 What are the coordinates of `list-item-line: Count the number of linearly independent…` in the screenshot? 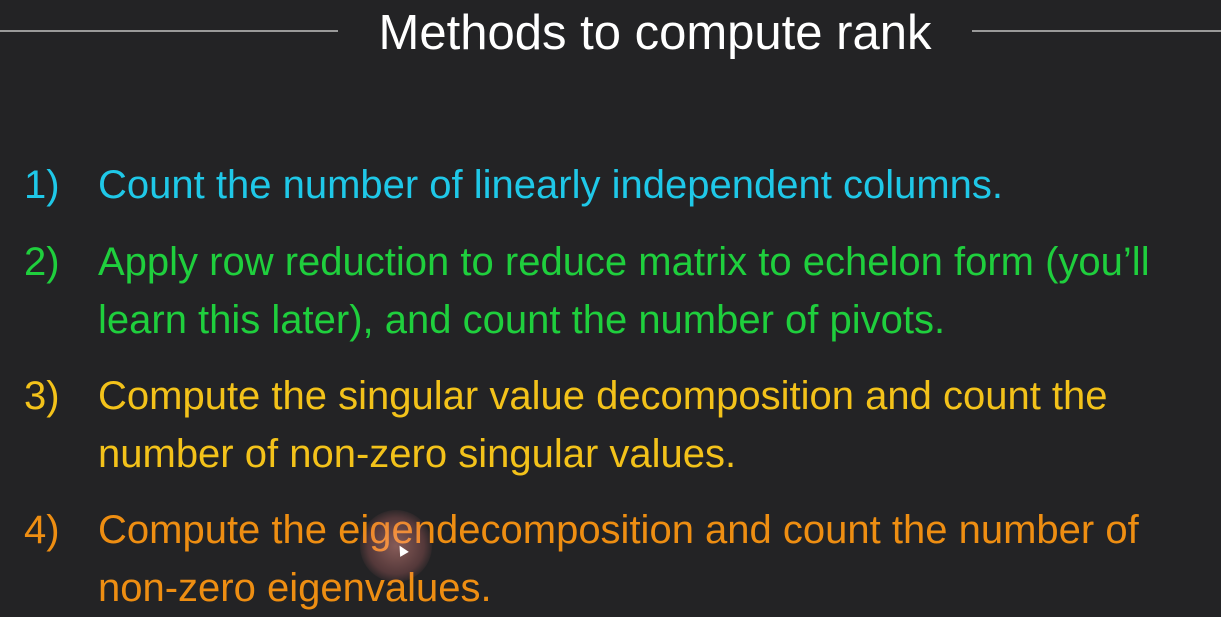 It's located at (550, 185).